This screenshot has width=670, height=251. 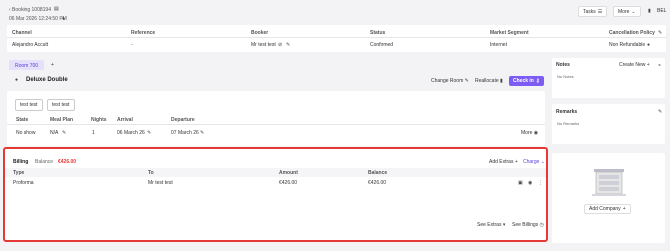 I want to click on col-departure: Departure, so click(x=183, y=120).